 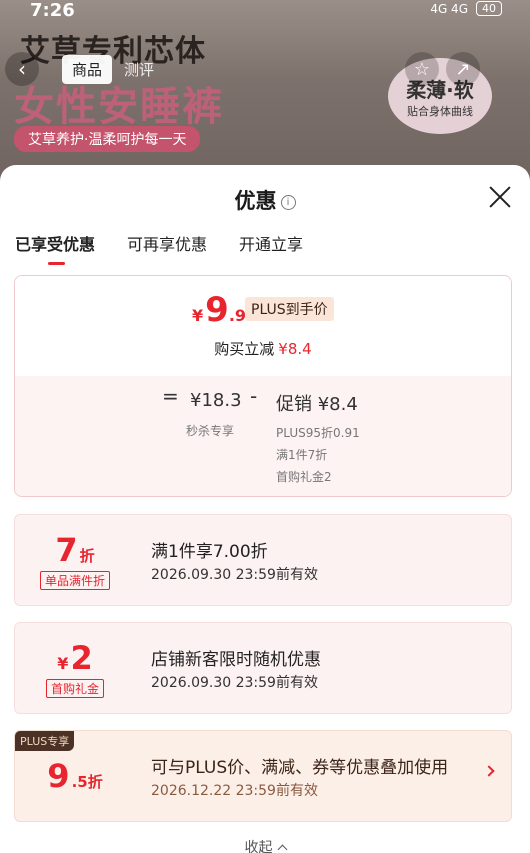 What do you see at coordinates (317, 404) in the screenshot?
I see `promo-total: 促销 ¥8.4` at bounding box center [317, 404].